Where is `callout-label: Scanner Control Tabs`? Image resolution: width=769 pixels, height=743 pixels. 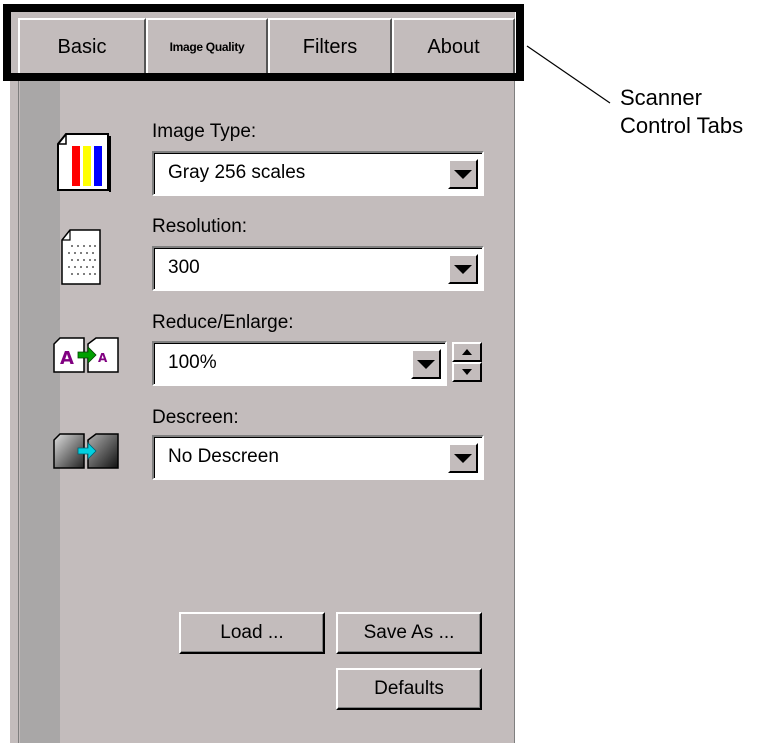 callout-label: Scanner Control Tabs is located at coordinates (692, 112).